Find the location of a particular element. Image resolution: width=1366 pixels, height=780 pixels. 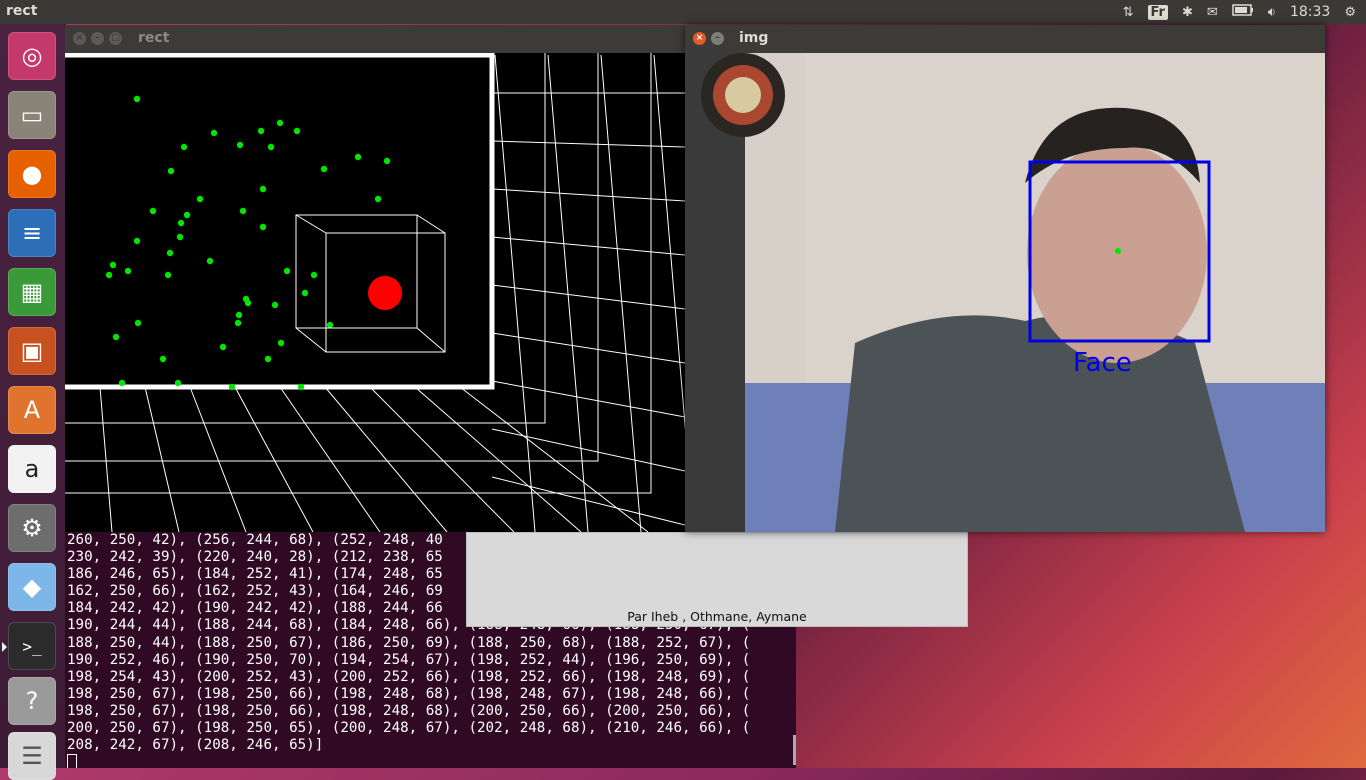

clock: 18:33 is located at coordinates (1310, 12).